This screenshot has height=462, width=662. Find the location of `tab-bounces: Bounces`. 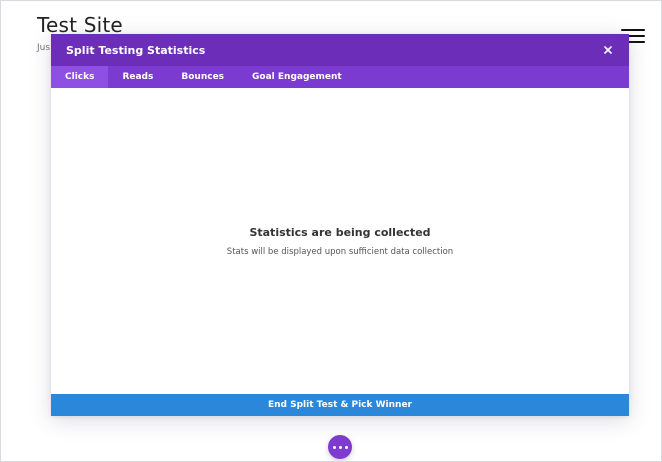

tab-bounces: Bounces is located at coordinates (202, 77).